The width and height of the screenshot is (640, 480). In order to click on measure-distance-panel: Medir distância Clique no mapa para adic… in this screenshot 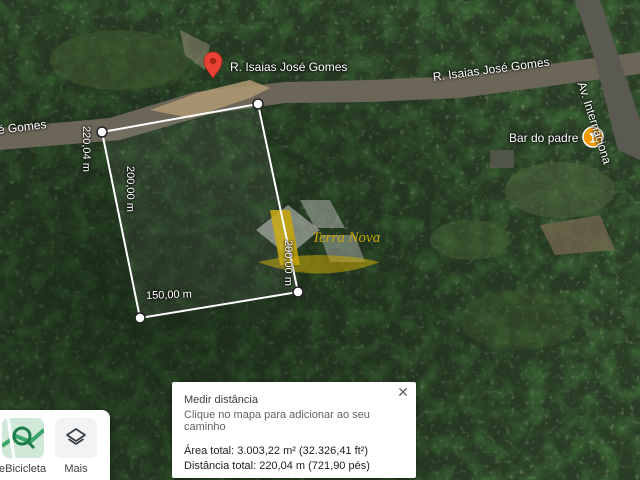, I will do `click(294, 430)`.